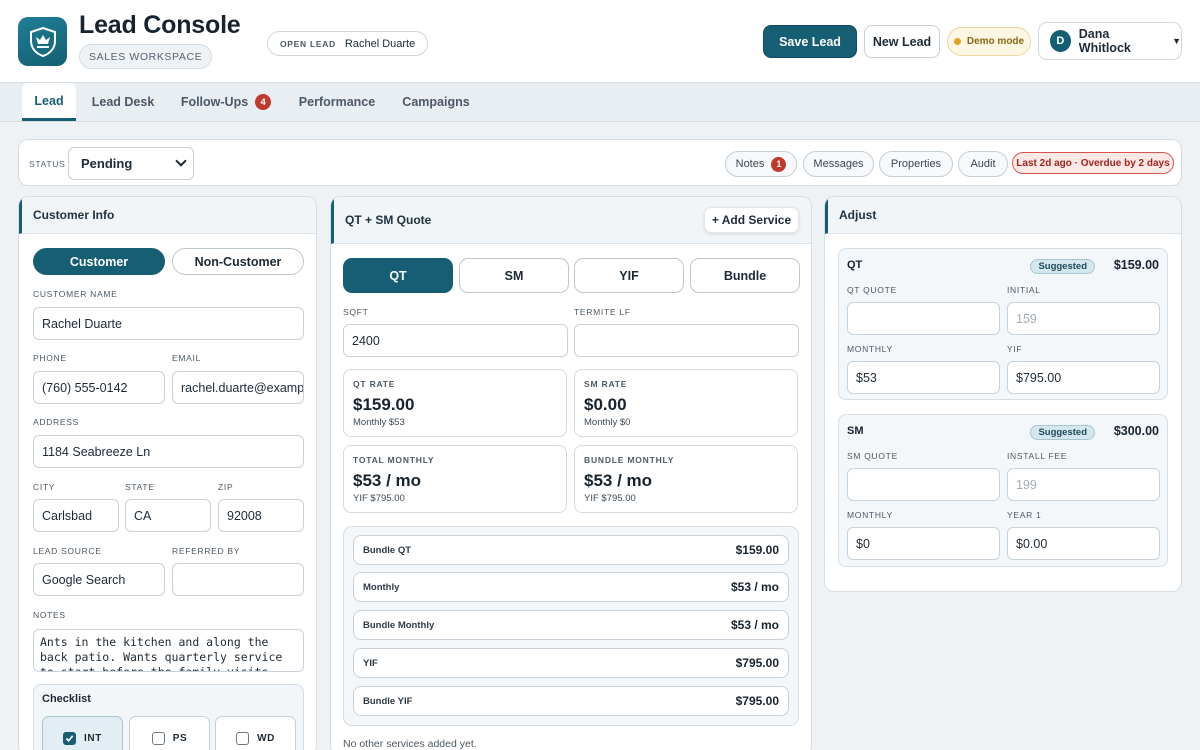 The height and width of the screenshot is (750, 1200). What do you see at coordinates (514, 275) in the screenshot?
I see `service-tab-sm: SM` at bounding box center [514, 275].